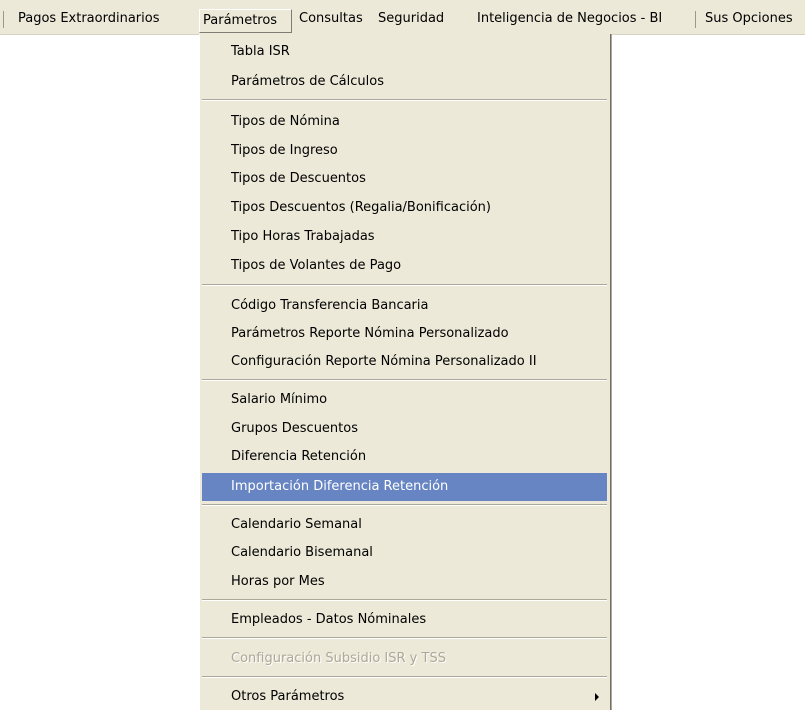 Image resolution: width=805 pixels, height=710 pixels. Describe the element at coordinates (749, 19) in the screenshot. I see `menu-sus-opciones: Sus Opciones` at that location.